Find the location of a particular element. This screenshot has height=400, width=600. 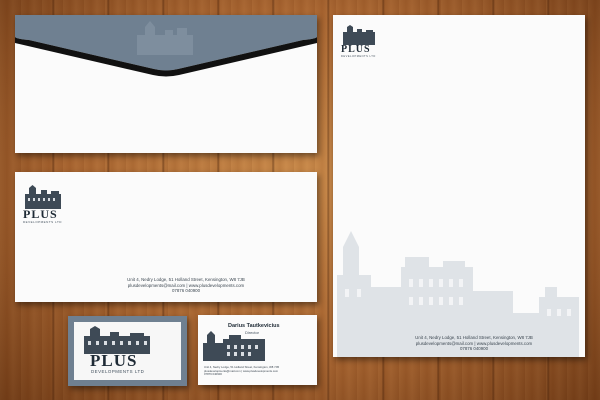

business-card-back: PLUS DEVELOPMENTS LTD is located at coordinates (127, 351).